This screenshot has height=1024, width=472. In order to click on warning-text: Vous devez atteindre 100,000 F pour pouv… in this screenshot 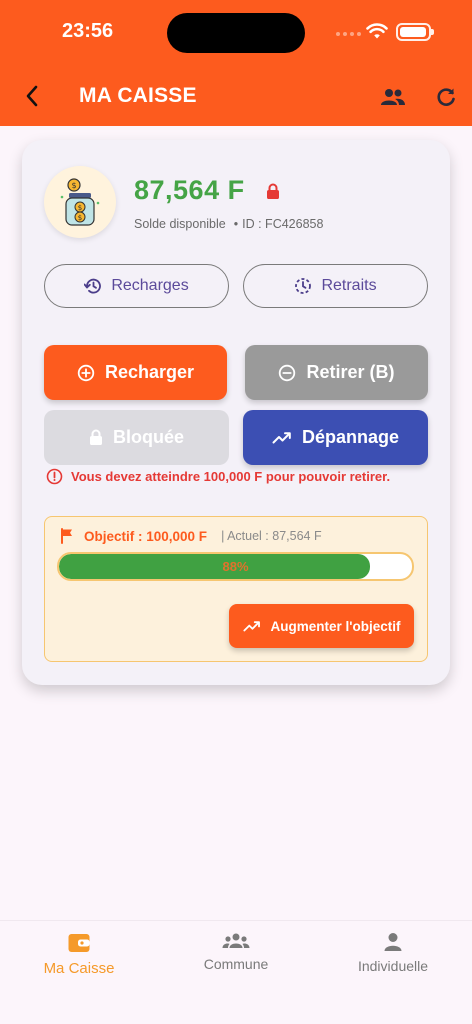, I will do `click(231, 476)`.